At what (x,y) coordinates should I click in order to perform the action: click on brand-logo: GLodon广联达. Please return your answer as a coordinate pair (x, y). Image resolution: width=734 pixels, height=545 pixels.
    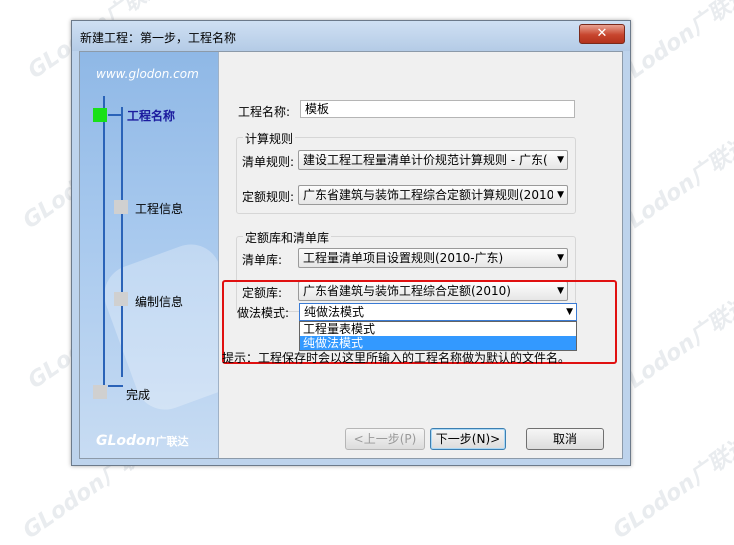
    Looking at the image, I should click on (142, 441).